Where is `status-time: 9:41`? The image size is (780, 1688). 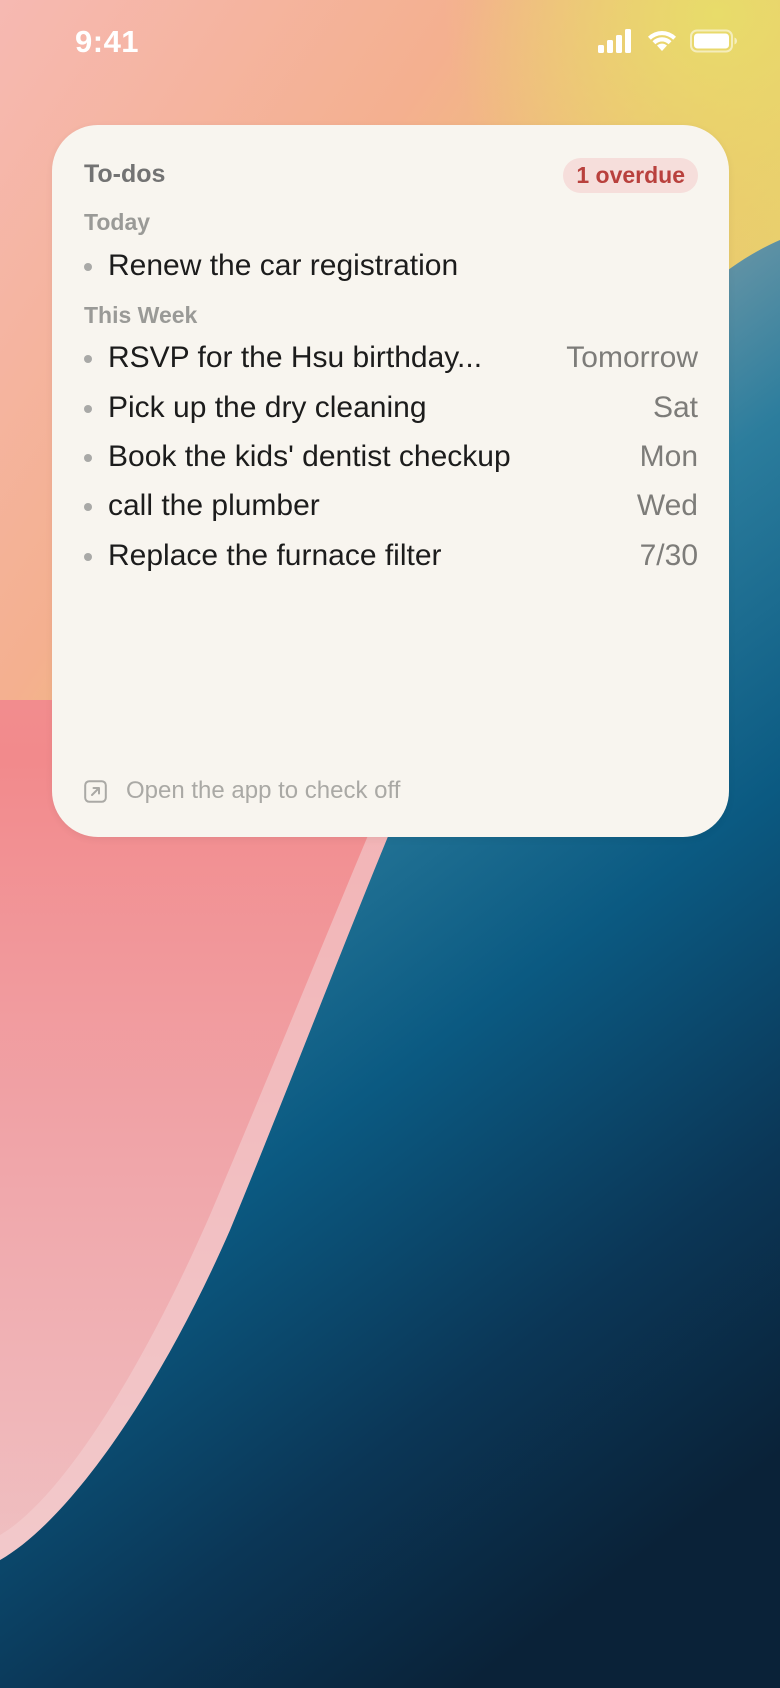
status-time: 9:41 is located at coordinates (107, 41).